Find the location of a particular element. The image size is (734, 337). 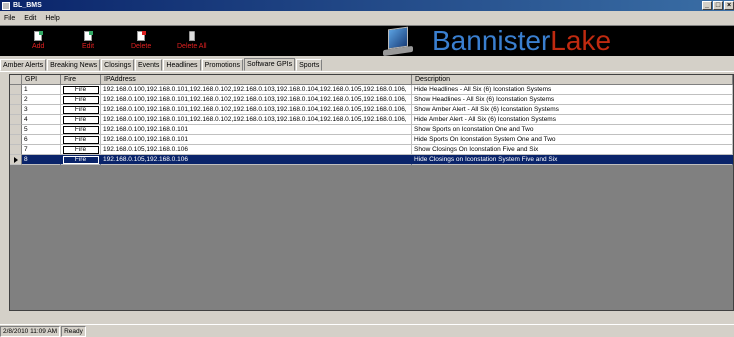

current-row-arrow-icon is located at coordinates (16, 160).